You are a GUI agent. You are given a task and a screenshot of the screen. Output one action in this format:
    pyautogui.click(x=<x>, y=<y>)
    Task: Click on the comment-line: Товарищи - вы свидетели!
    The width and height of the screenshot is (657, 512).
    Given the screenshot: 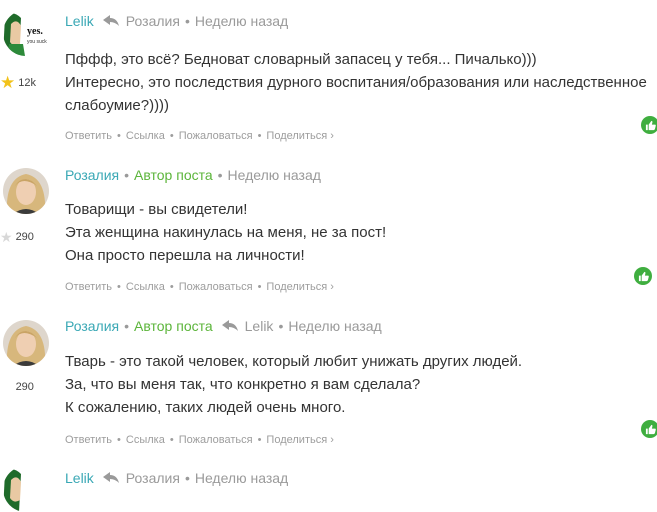 What is the action you would take?
    pyautogui.click(x=156, y=209)
    